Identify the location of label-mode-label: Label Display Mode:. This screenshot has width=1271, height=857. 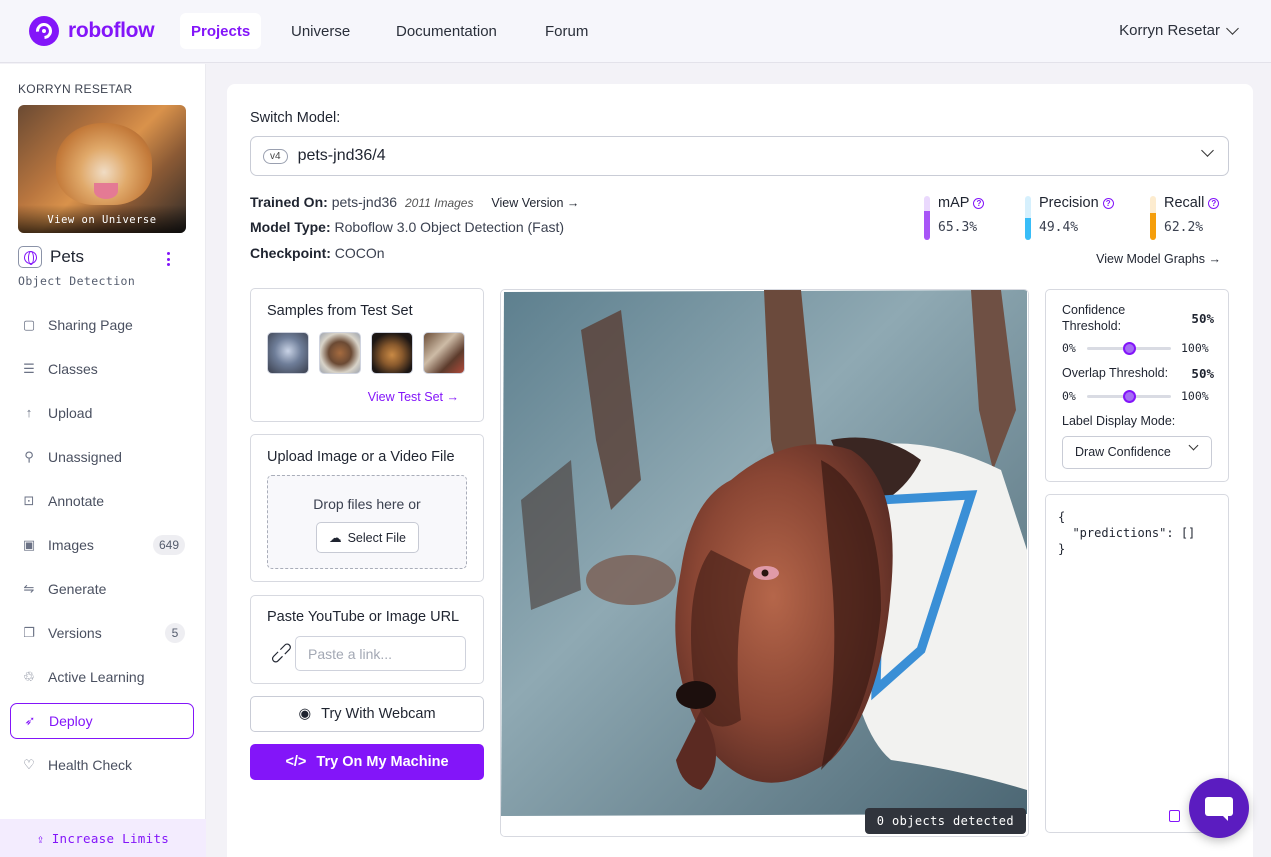
(1119, 421).